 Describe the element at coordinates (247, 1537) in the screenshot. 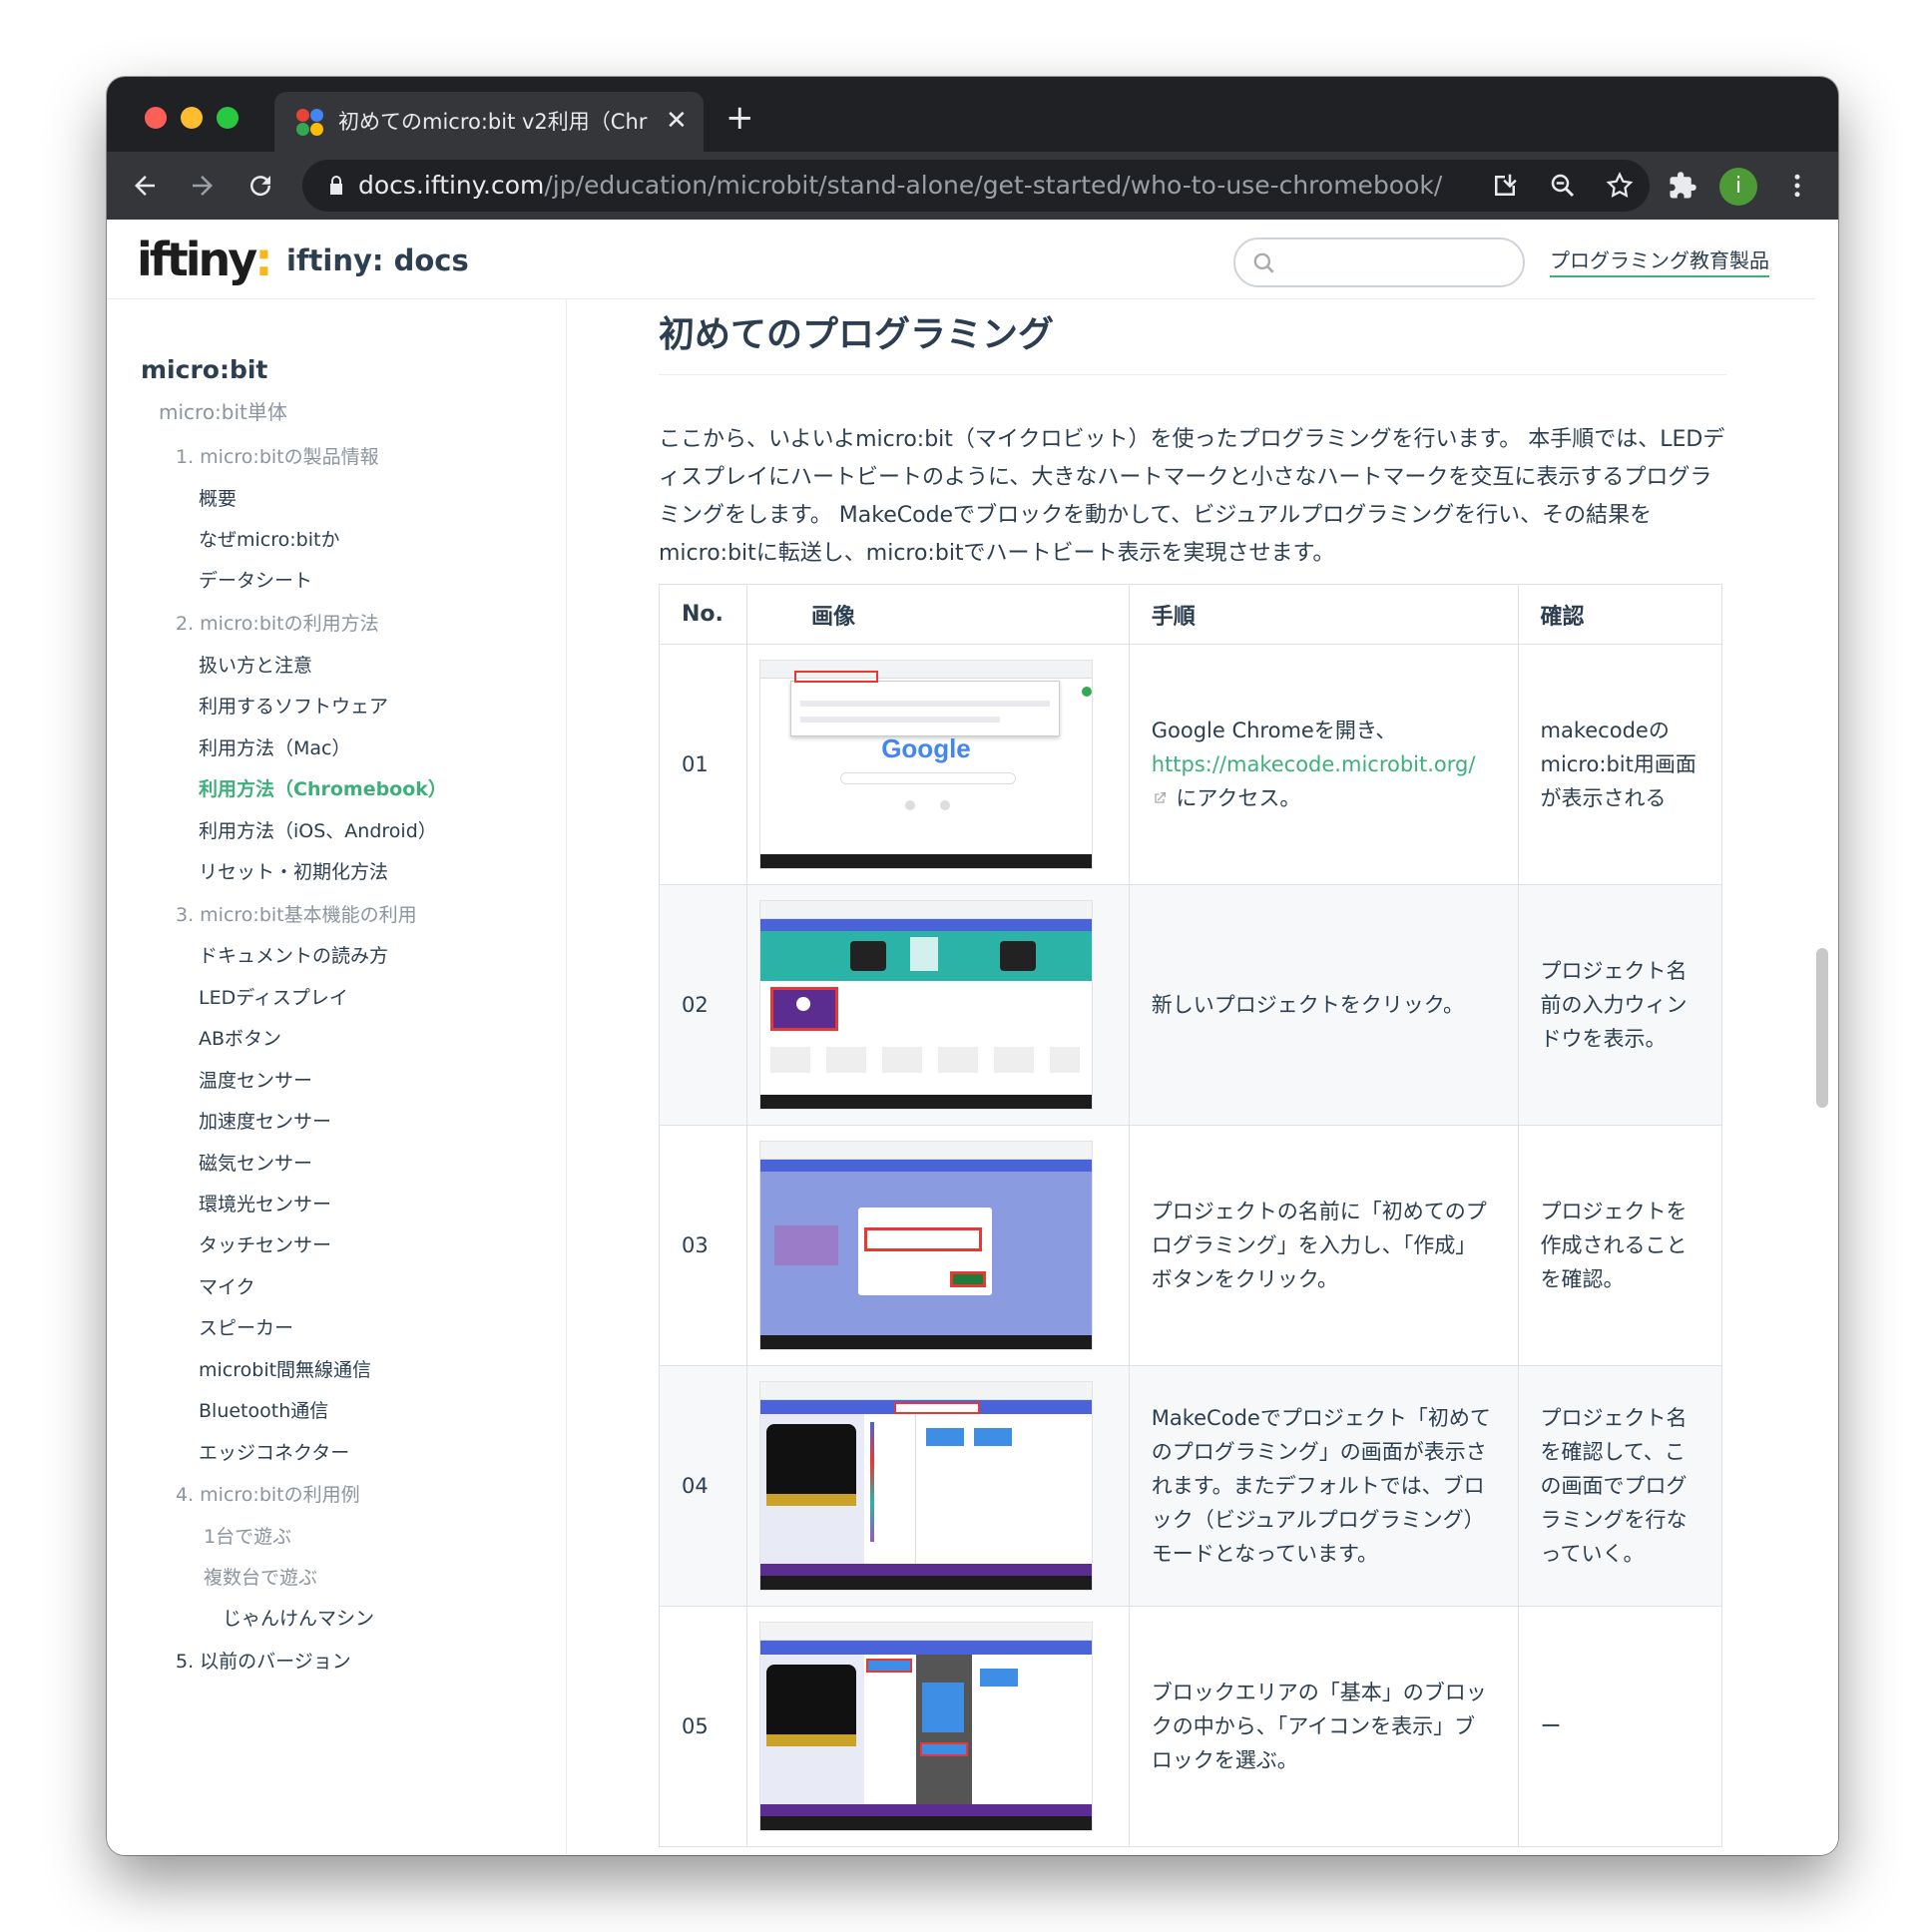

I see `sidebar-subgroup: 1台で遊ぶ` at that location.